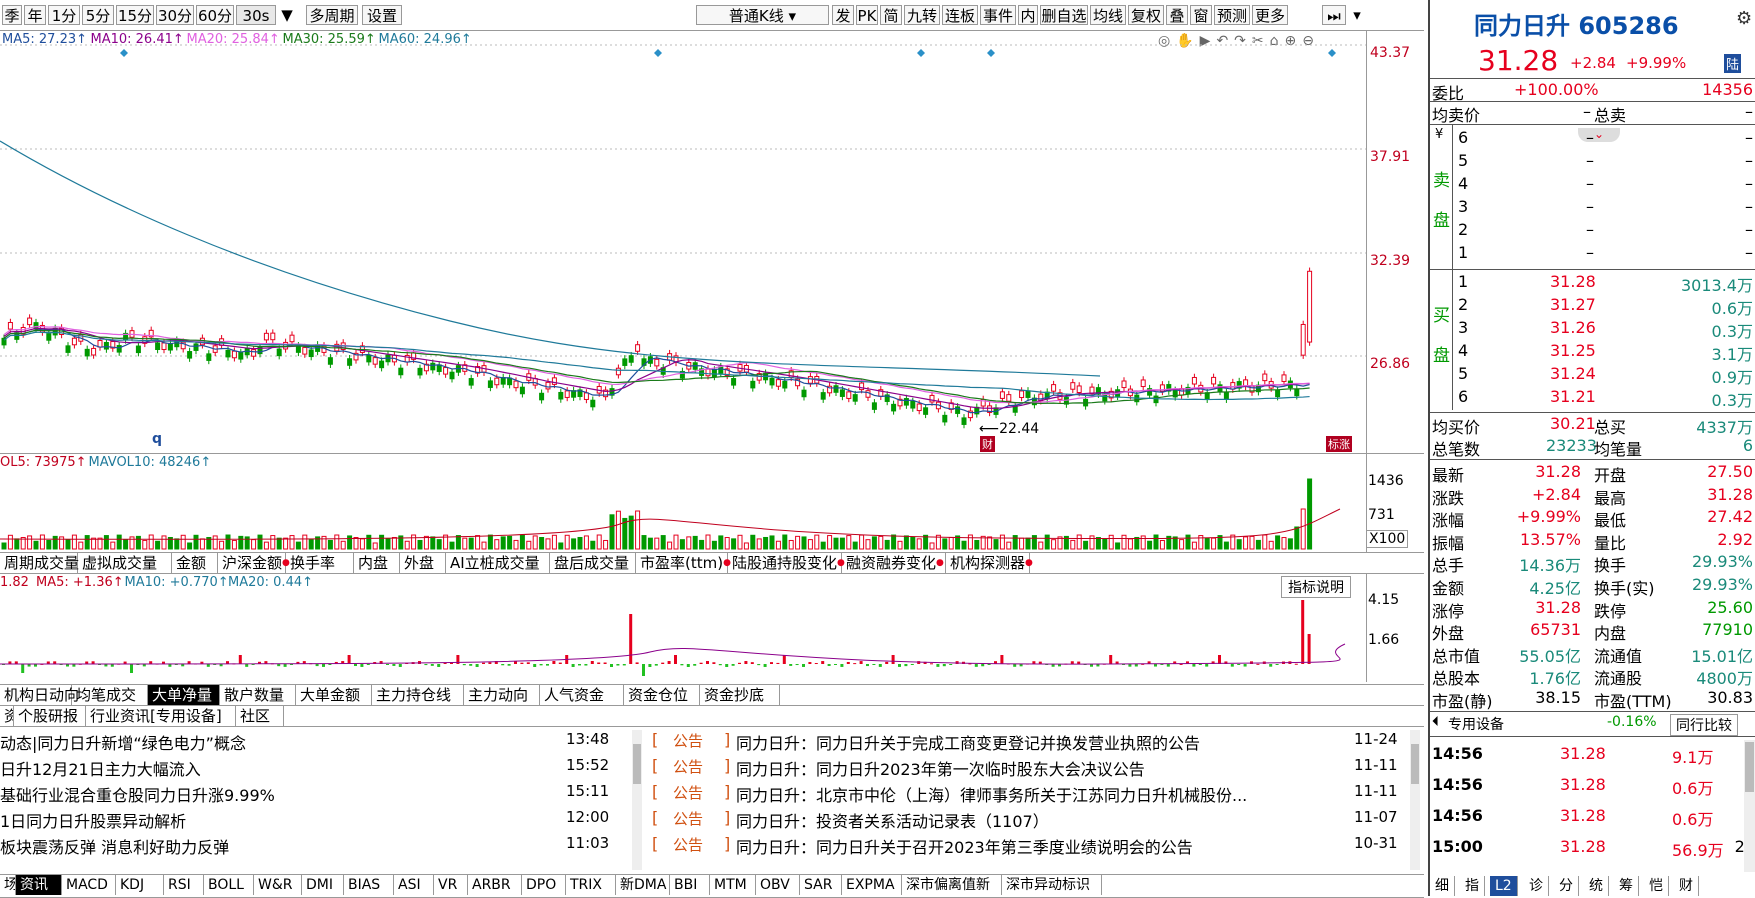 The height and width of the screenshot is (898, 1755). What do you see at coordinates (940, 768) in the screenshot?
I see `announce-title: 同力日升：同力日升2023年第一次临时股东大会决议公告` at bounding box center [940, 768].